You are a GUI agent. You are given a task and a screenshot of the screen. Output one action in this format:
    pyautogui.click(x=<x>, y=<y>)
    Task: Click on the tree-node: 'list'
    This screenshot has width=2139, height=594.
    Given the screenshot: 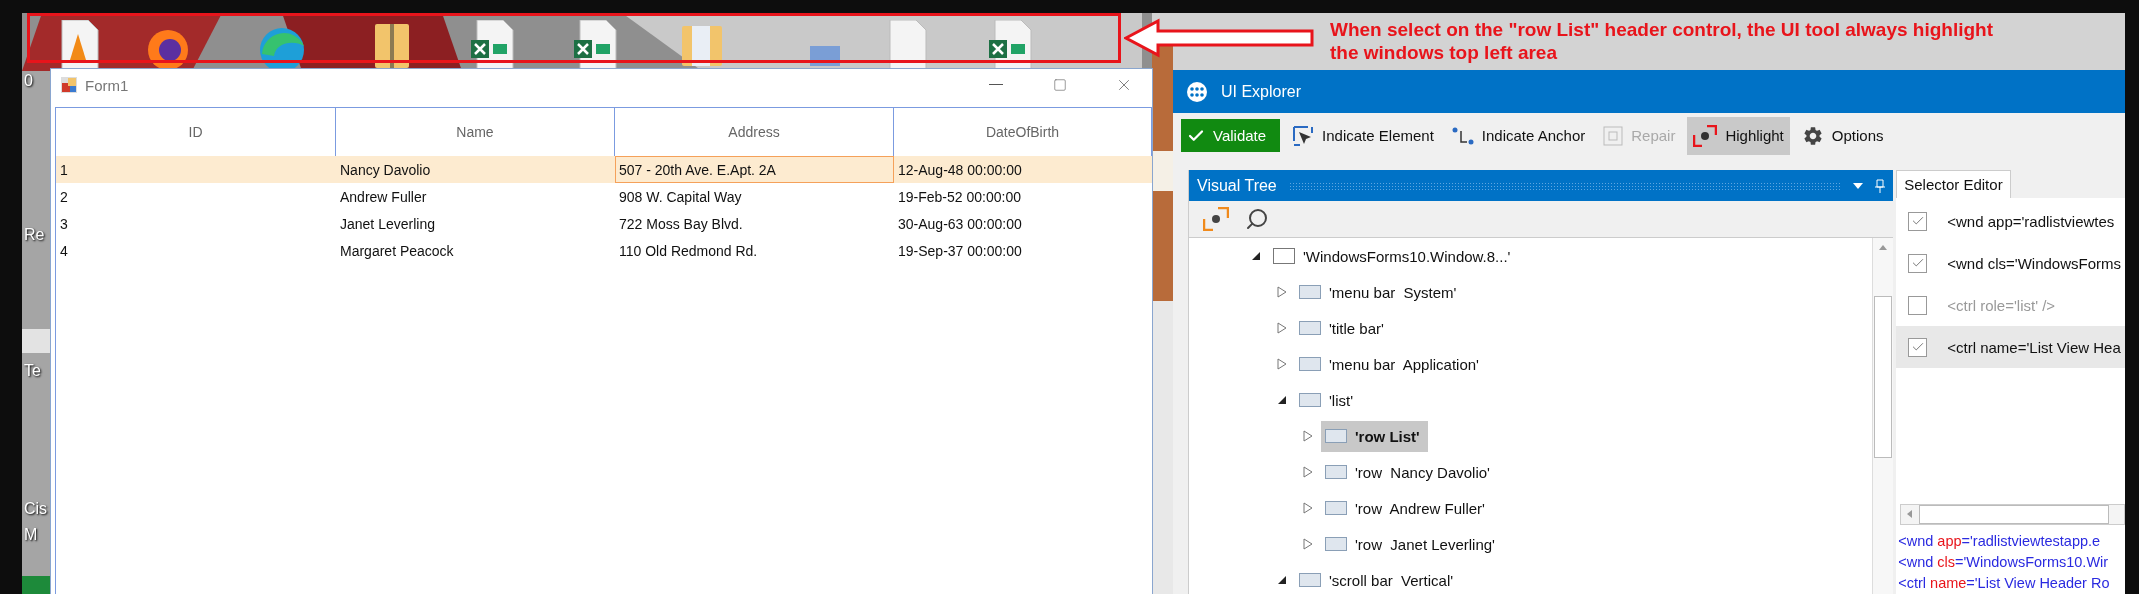 What is the action you would take?
    pyautogui.click(x=1328, y=400)
    